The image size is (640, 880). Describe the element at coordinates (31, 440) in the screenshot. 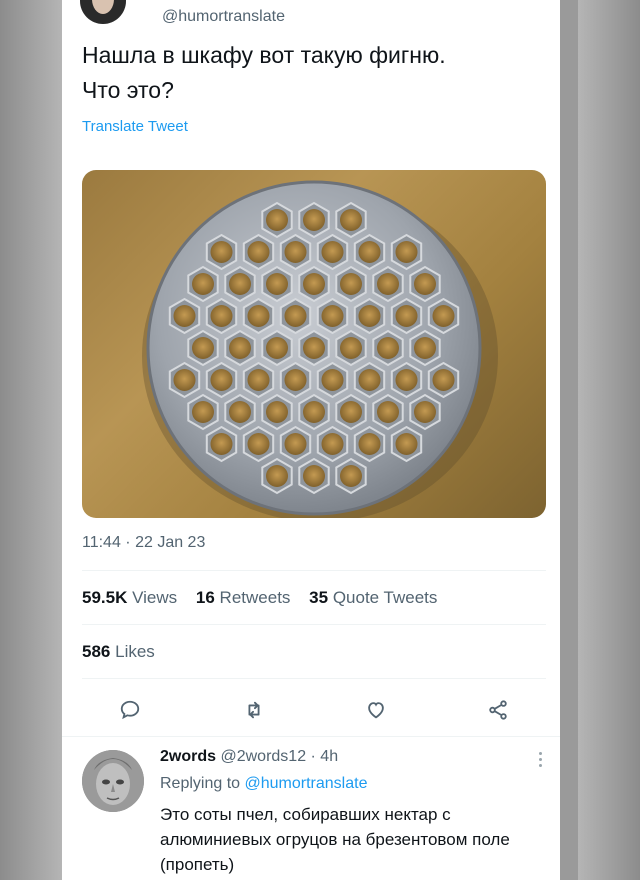

I see `background-left` at that location.